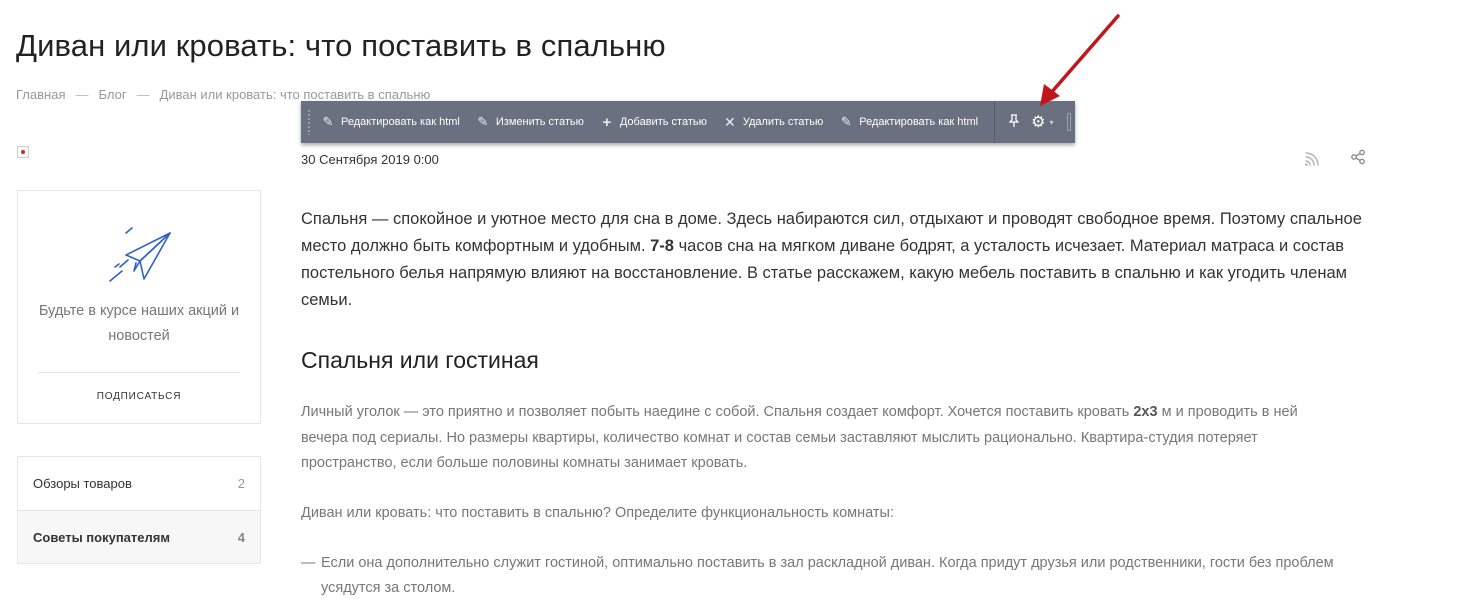 Image resolution: width=1476 pixels, height=599 pixels. Describe the element at coordinates (112, 94) in the screenshot. I see `breadcrumb-blog: Блог` at that location.